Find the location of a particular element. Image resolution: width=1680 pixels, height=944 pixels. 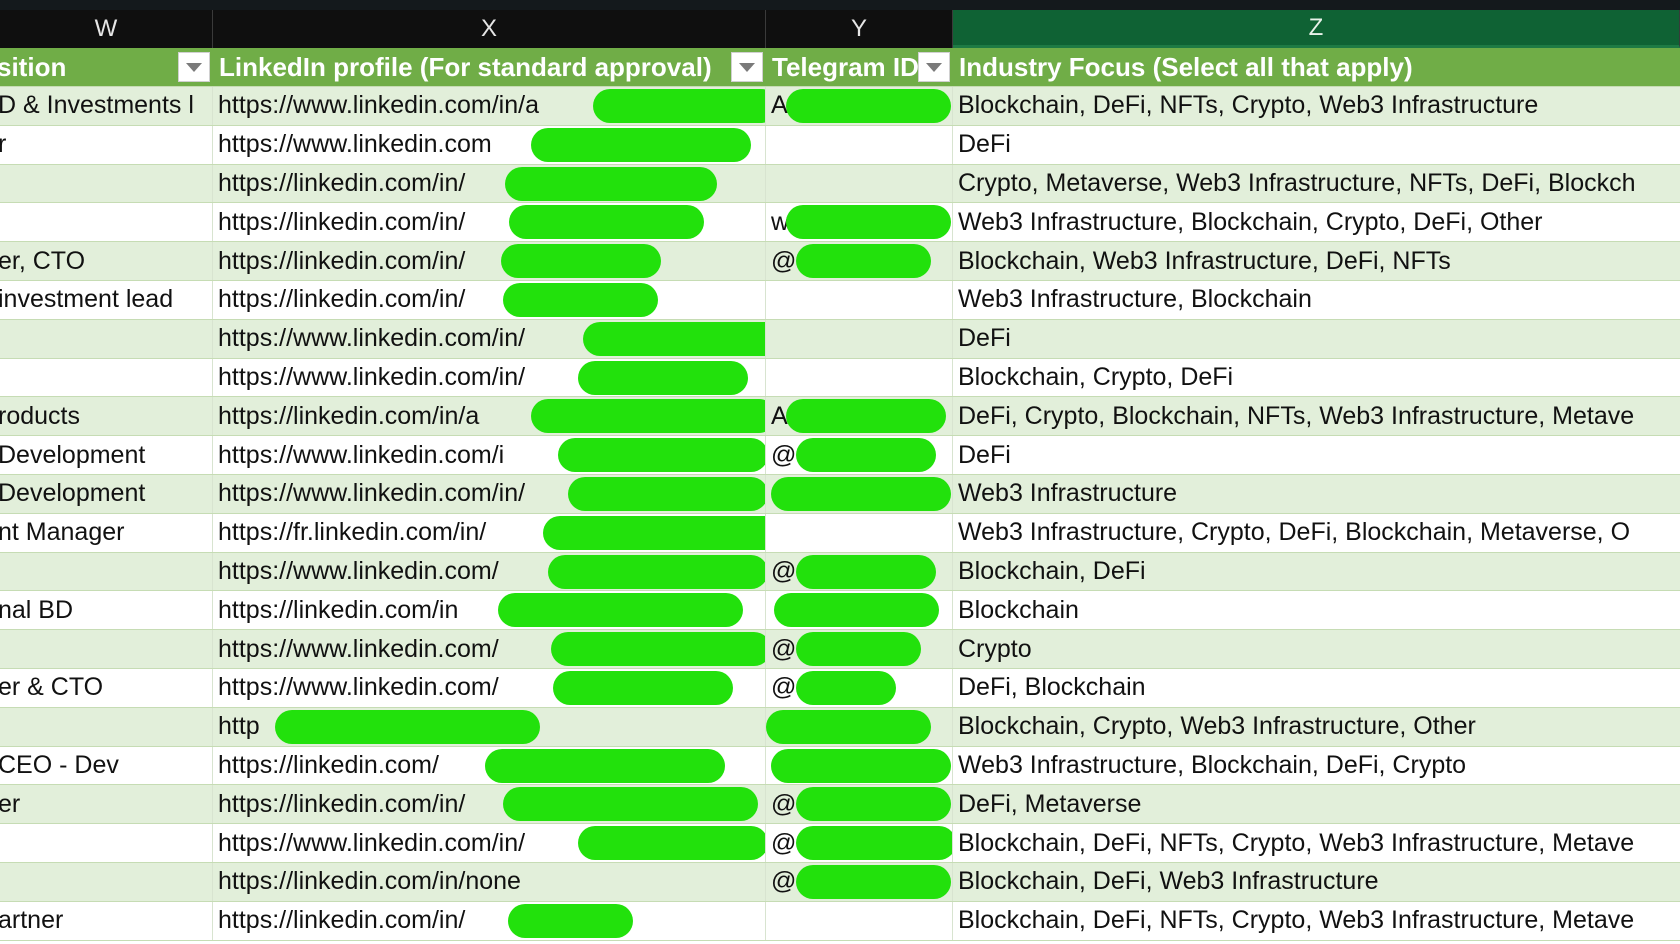

cell-position: investment lead is located at coordinates (106, 299).